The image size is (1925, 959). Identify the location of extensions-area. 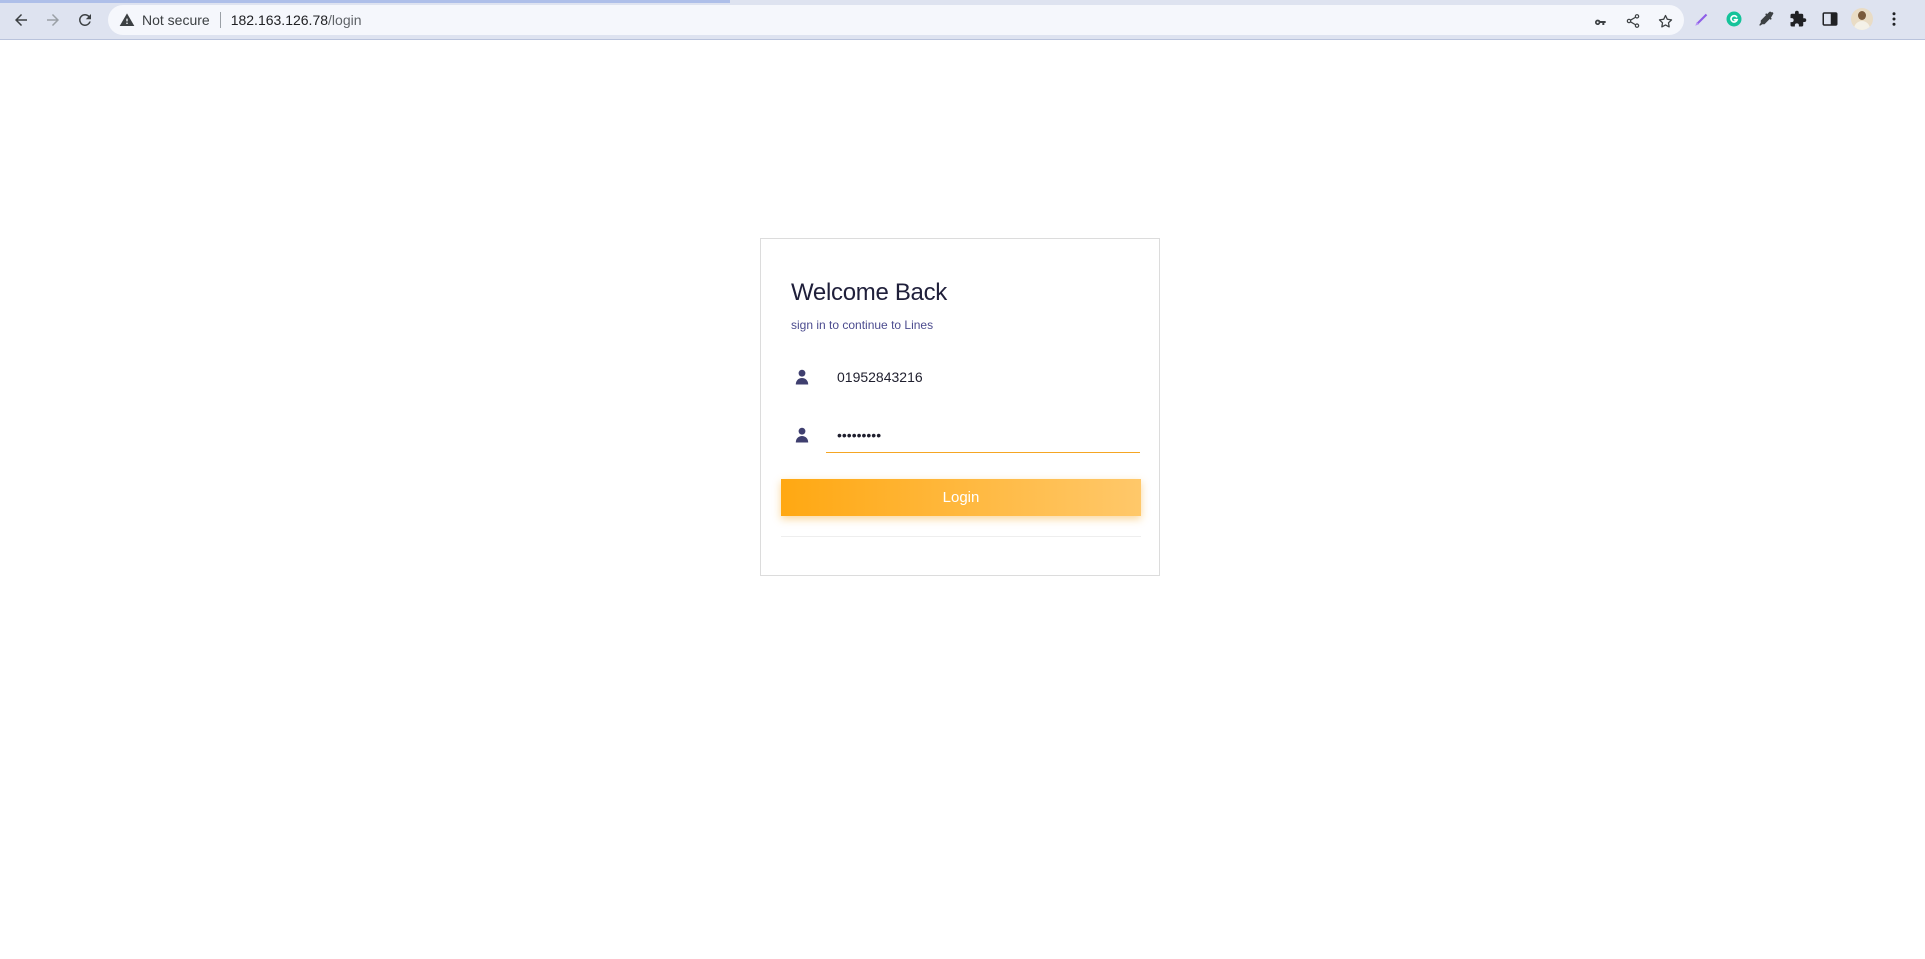
(1798, 19).